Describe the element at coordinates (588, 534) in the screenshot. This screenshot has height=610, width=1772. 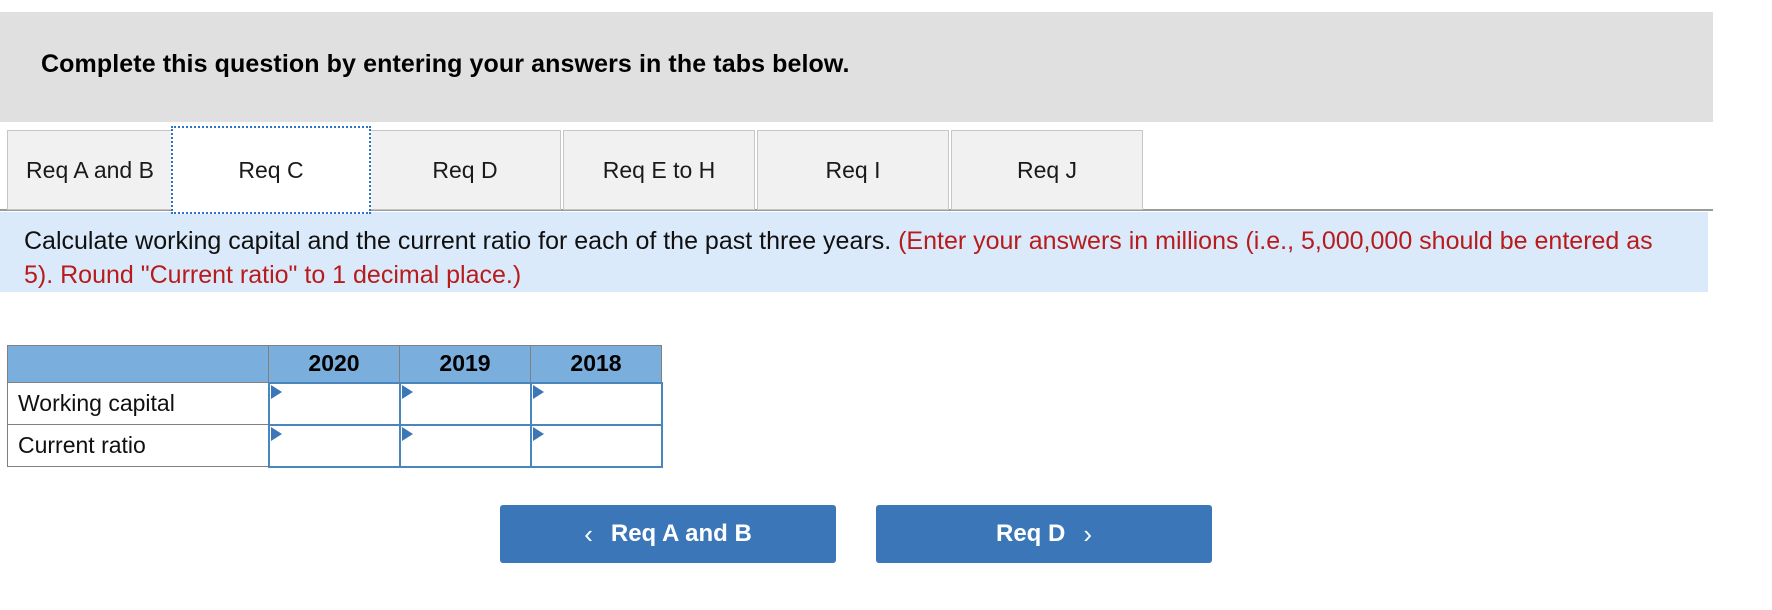
I see `chevron-left-icon: ‹` at that location.